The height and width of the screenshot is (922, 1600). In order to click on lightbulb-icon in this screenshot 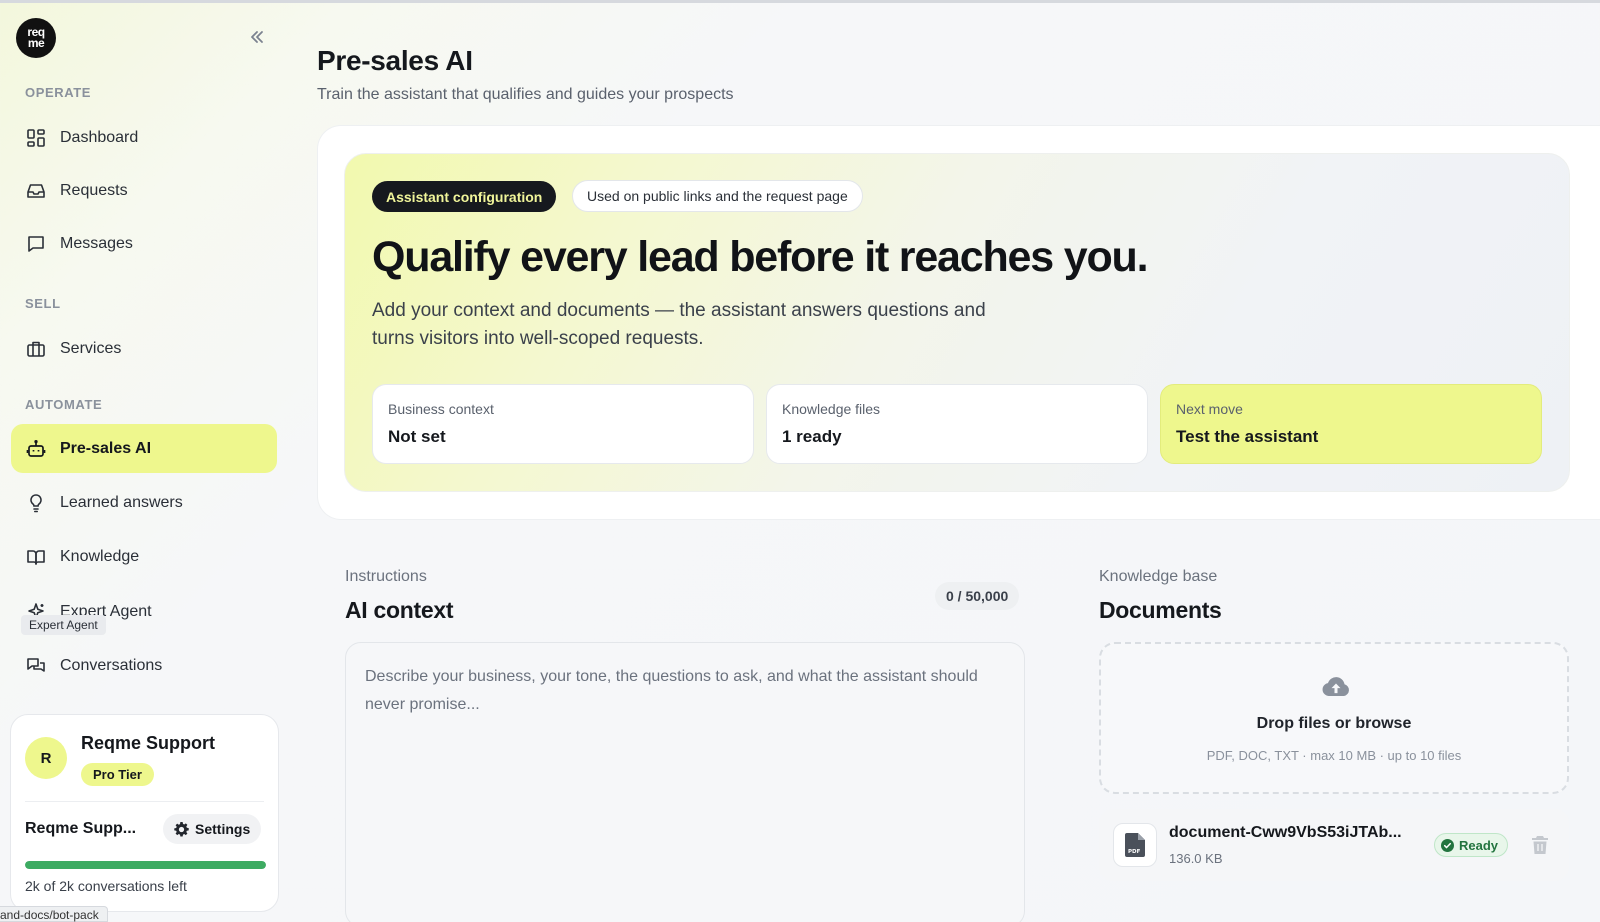, I will do `click(36, 503)`.